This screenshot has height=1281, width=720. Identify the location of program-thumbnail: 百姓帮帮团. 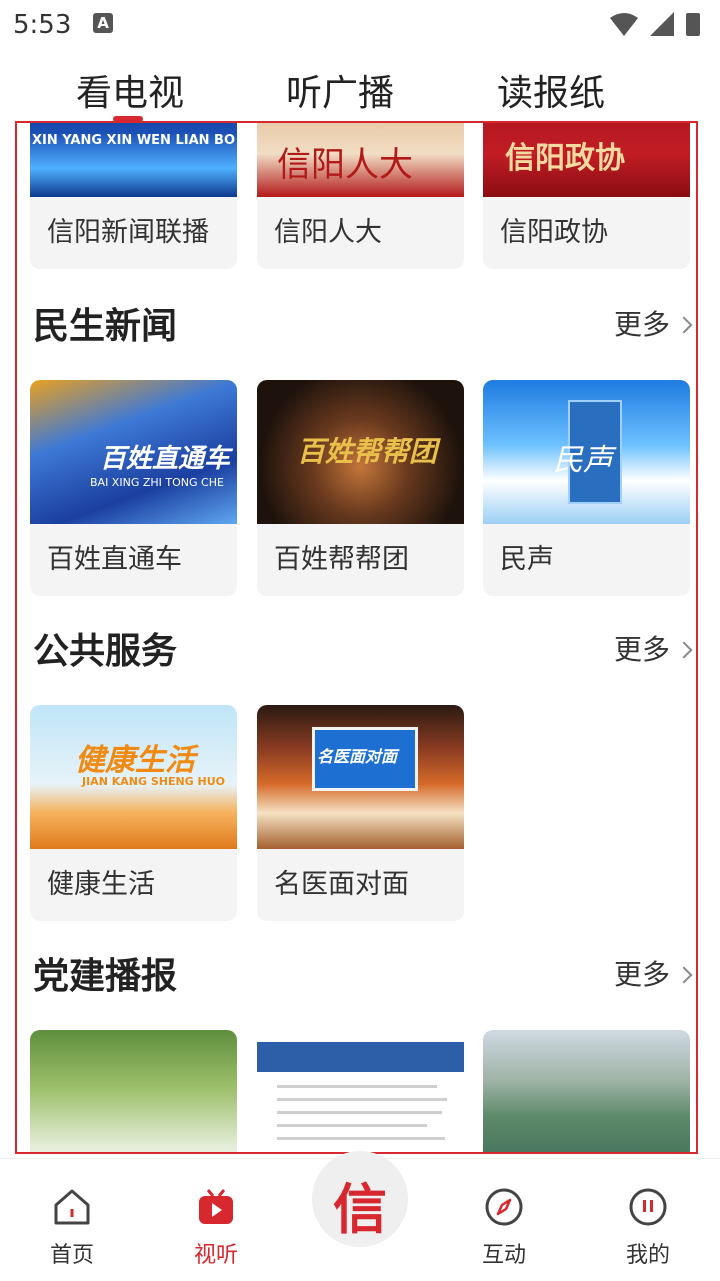
(360, 452).